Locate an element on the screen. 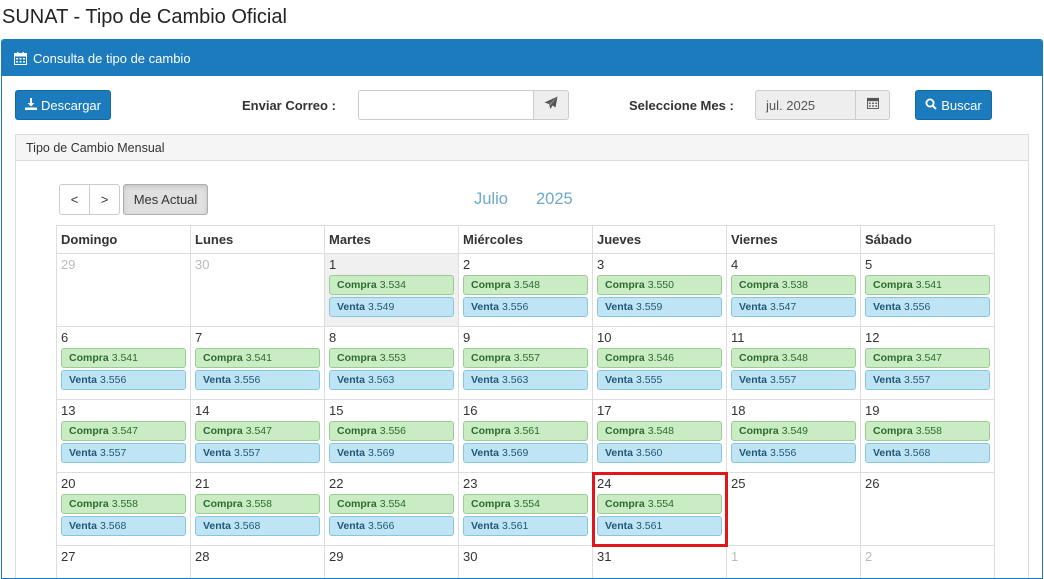 This screenshot has width=1044, height=579. calendar-day-cell: 16Compra3.561Venta3.569 is located at coordinates (526, 436).